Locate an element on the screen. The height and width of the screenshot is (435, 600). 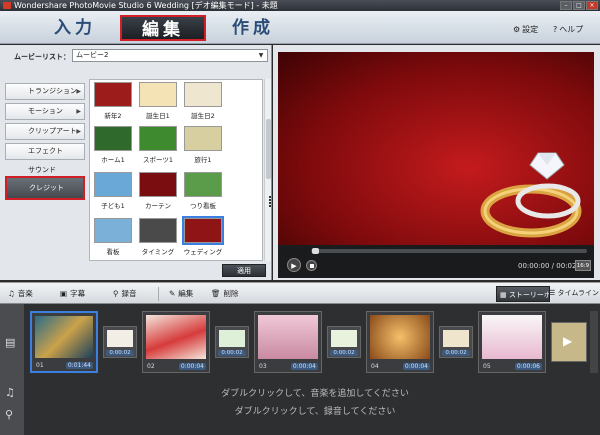
stop-button is located at coordinates (311, 265).